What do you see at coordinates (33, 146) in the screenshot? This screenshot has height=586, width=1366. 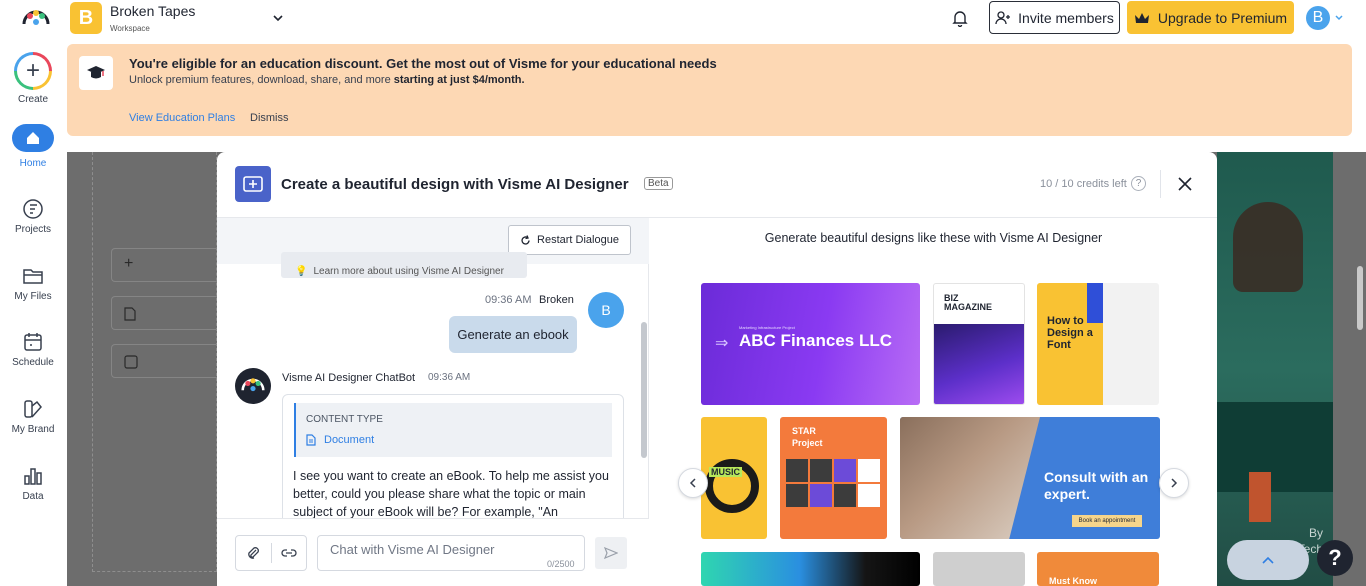 I see `sidebar-item-home: Home` at bounding box center [33, 146].